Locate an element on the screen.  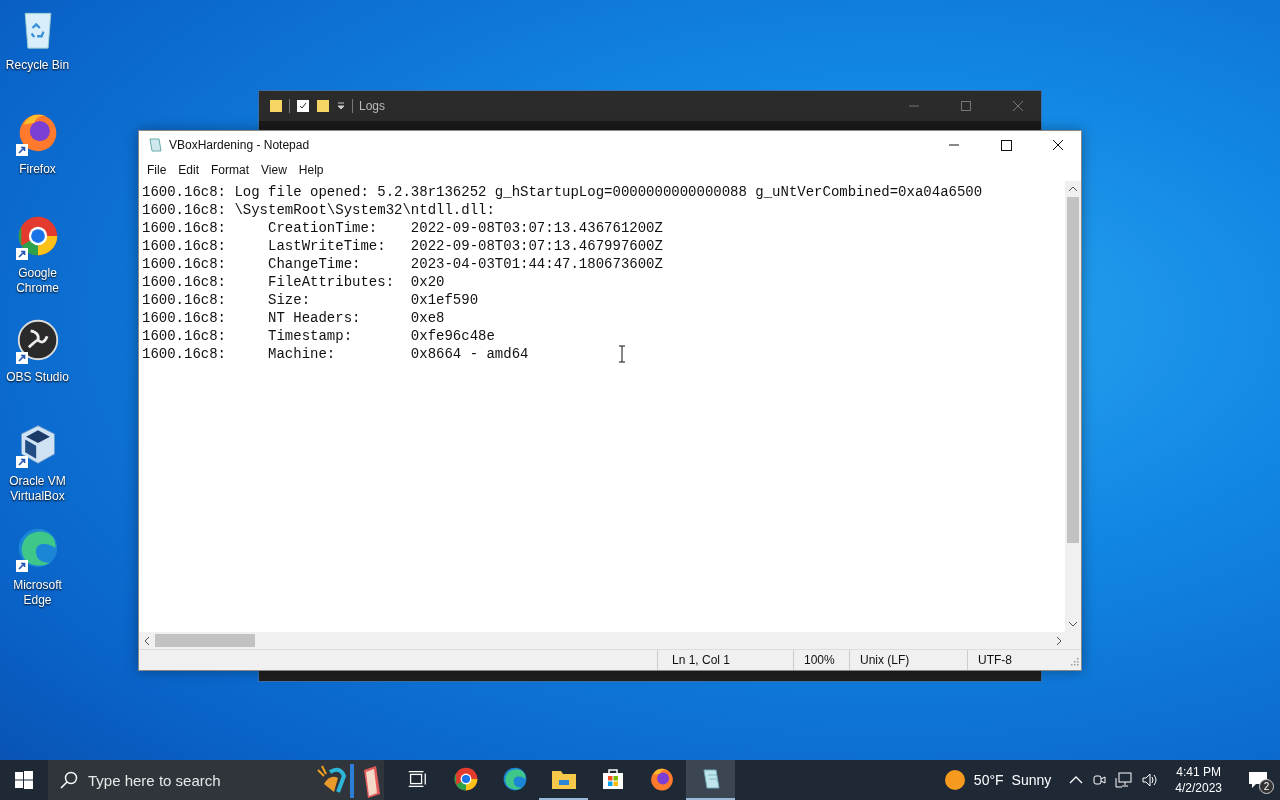
status-text: Unix (LF) is located at coordinates (908, 660).